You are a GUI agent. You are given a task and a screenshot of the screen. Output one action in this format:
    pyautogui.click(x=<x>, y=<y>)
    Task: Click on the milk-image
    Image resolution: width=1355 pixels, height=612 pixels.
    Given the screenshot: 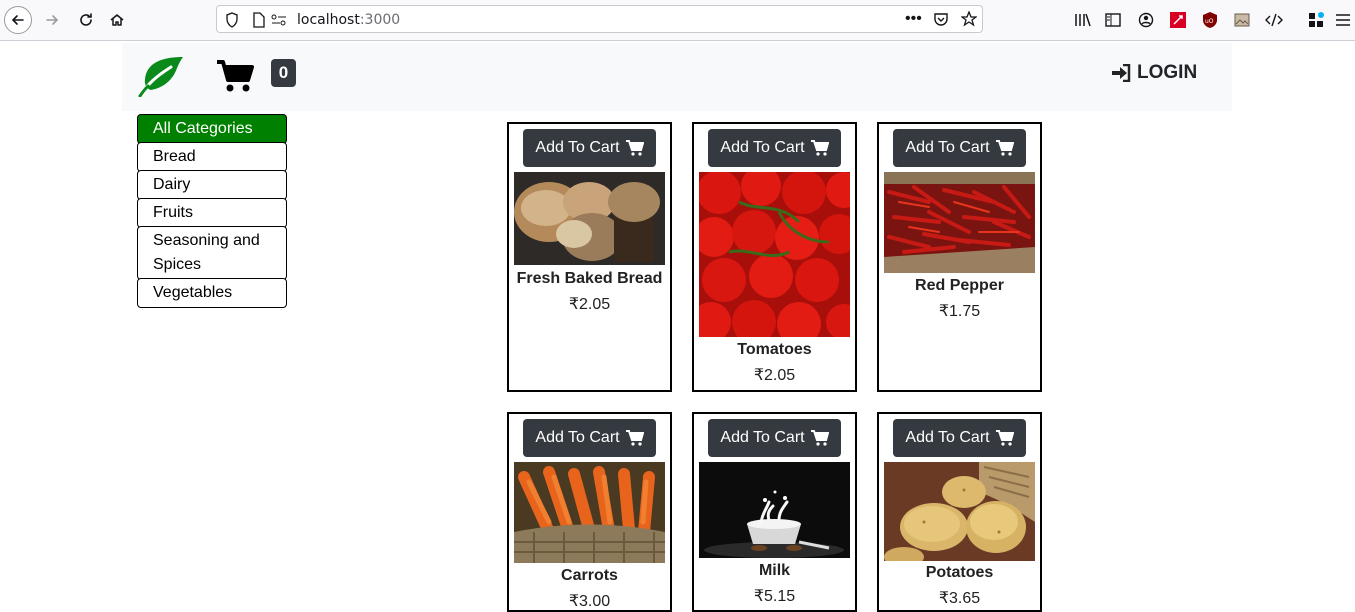 What is the action you would take?
    pyautogui.click(x=774, y=510)
    